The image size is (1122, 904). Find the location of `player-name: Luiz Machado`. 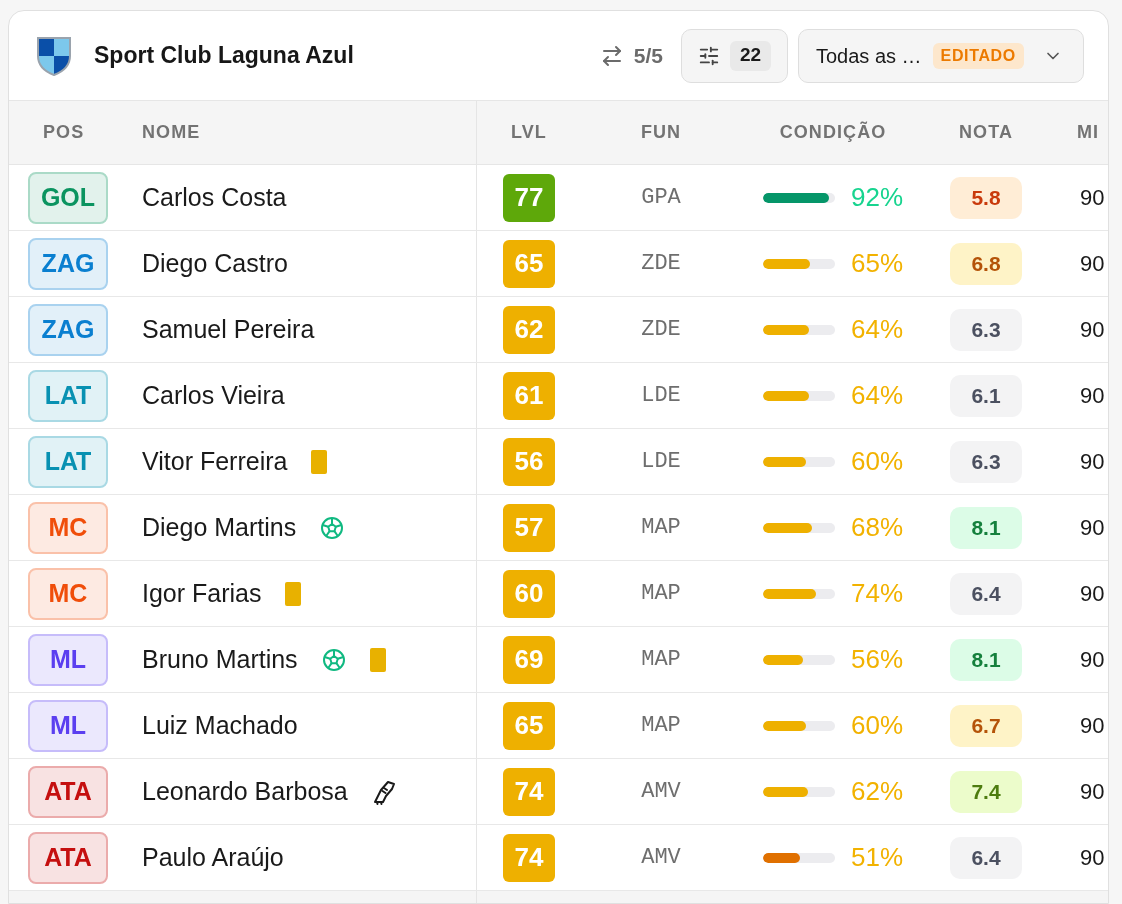

player-name: Luiz Machado is located at coordinates (220, 725).